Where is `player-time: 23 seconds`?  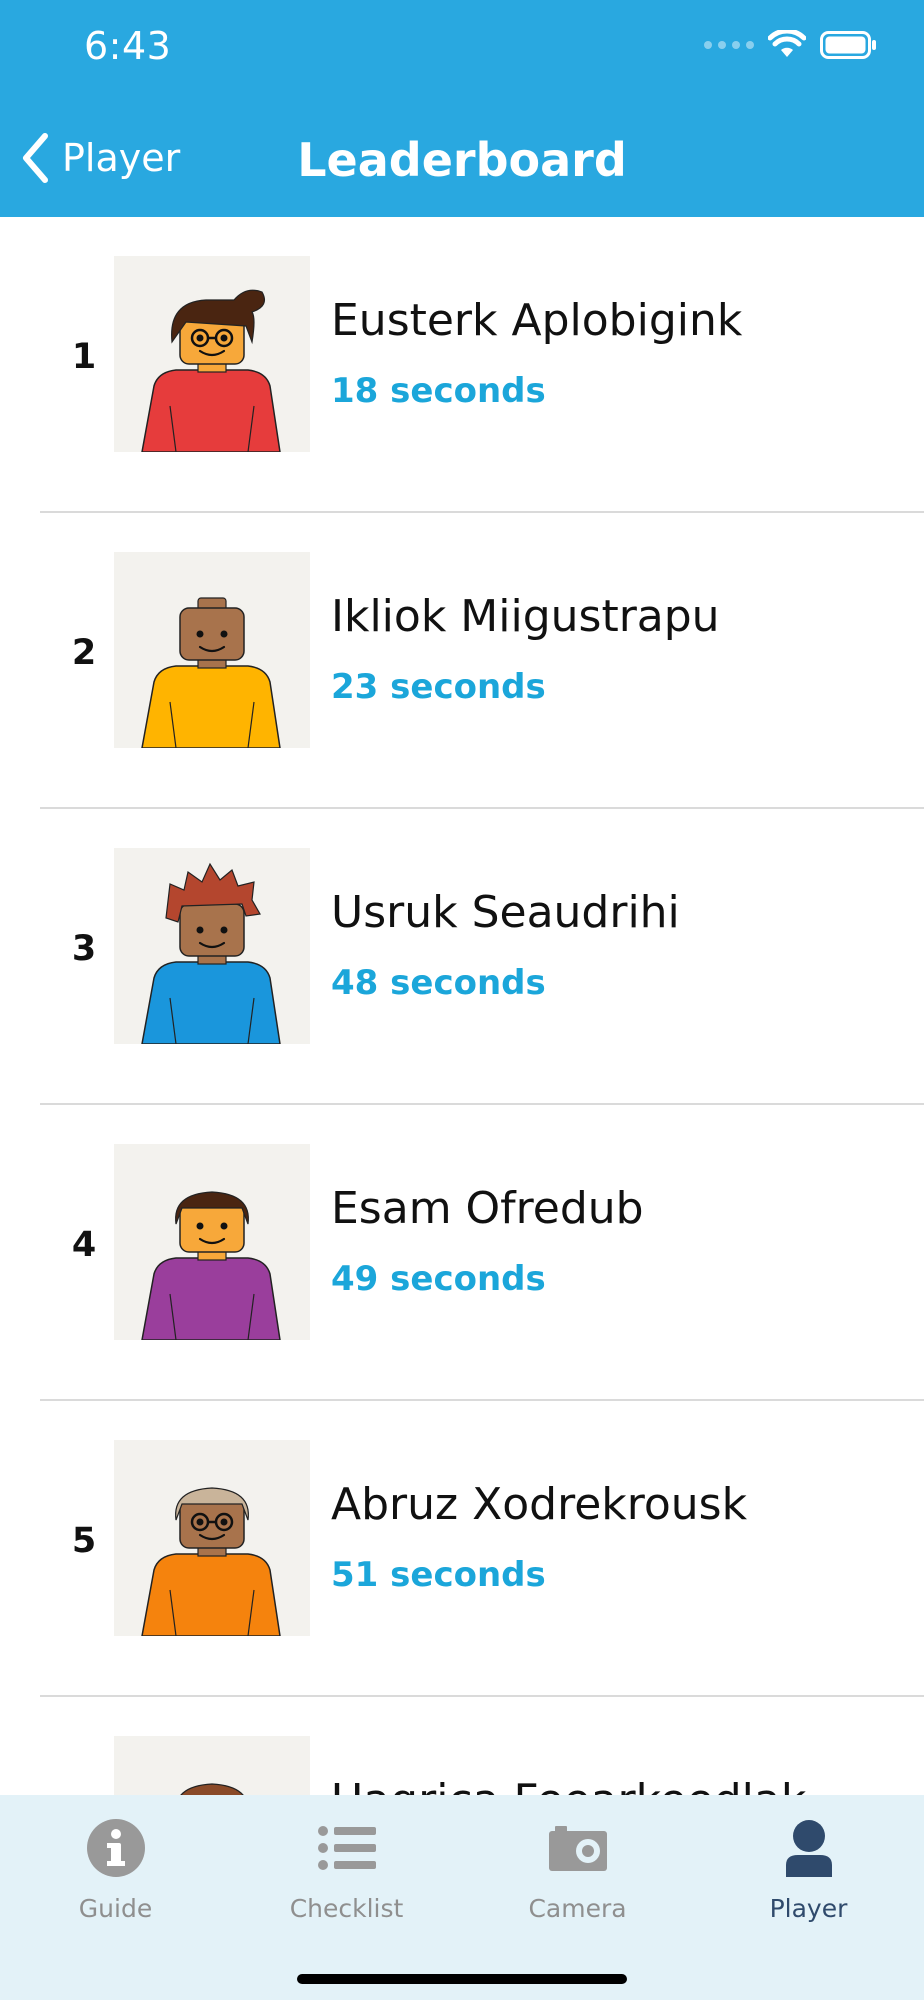
player-time: 23 seconds is located at coordinates (438, 687).